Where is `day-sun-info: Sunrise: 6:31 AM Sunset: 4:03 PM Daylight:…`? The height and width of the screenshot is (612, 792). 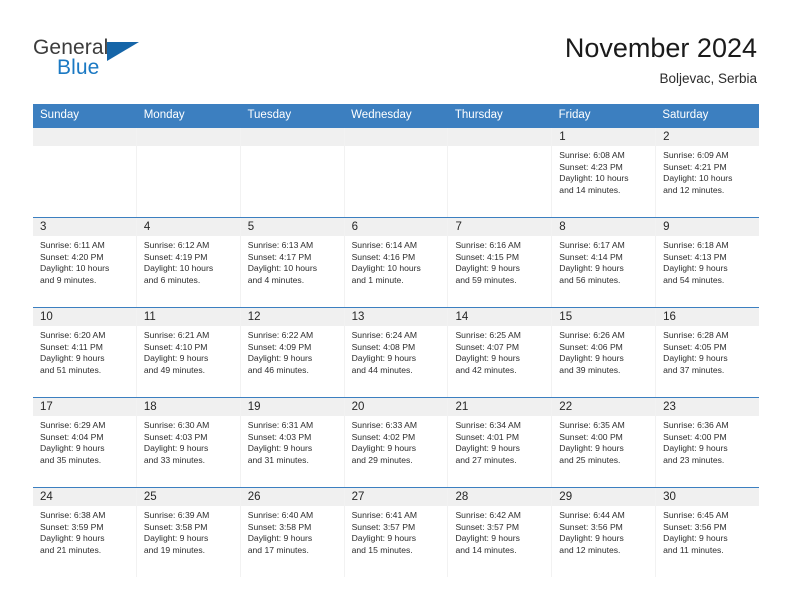
day-sun-info: Sunrise: 6:31 AM Sunset: 4:03 PM Daylight:… is located at coordinates (292, 441).